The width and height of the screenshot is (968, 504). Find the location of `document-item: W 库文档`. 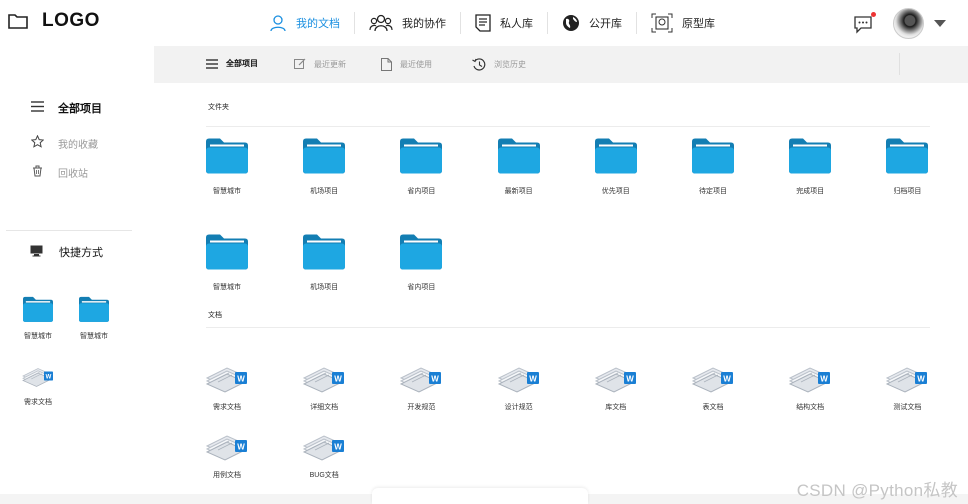

document-item: W 库文档 is located at coordinates (616, 387).